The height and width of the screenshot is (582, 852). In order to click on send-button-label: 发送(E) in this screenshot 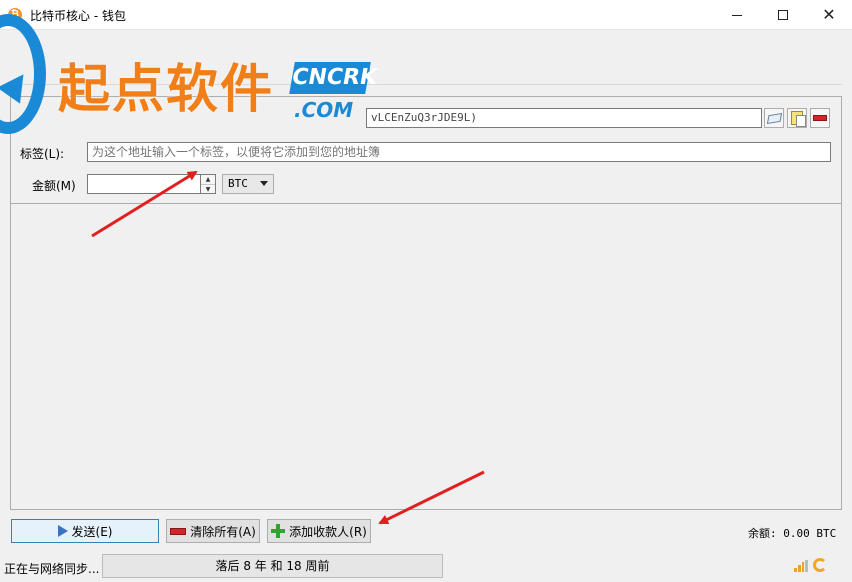, I will do `click(92, 531)`.